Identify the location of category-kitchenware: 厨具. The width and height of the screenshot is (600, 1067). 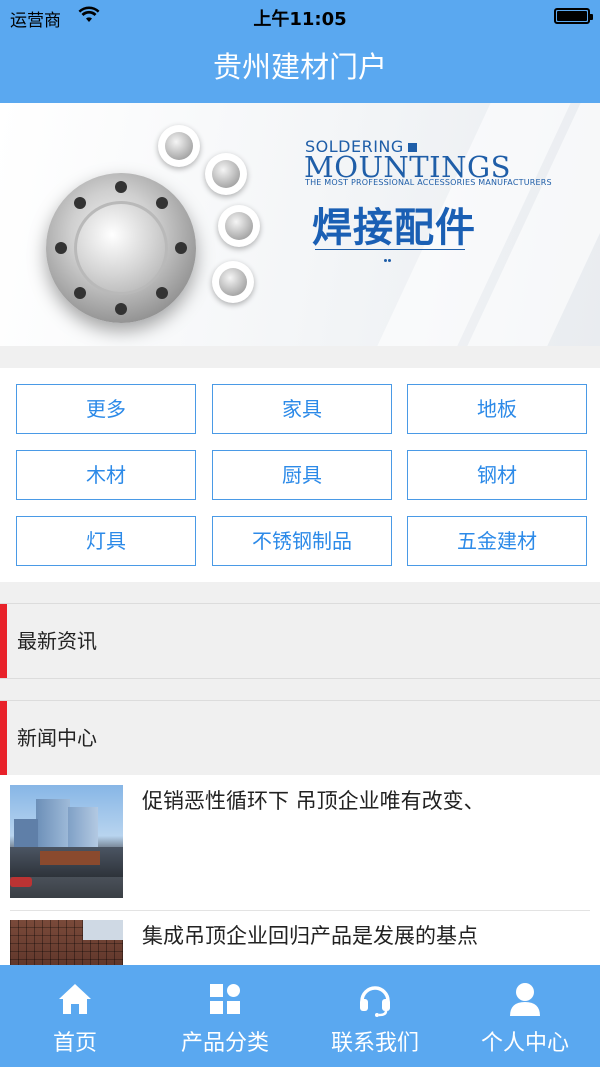
(302, 475).